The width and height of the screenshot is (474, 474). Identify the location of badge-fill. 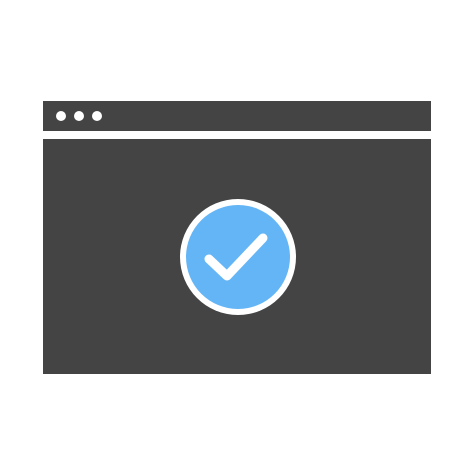
(238, 257).